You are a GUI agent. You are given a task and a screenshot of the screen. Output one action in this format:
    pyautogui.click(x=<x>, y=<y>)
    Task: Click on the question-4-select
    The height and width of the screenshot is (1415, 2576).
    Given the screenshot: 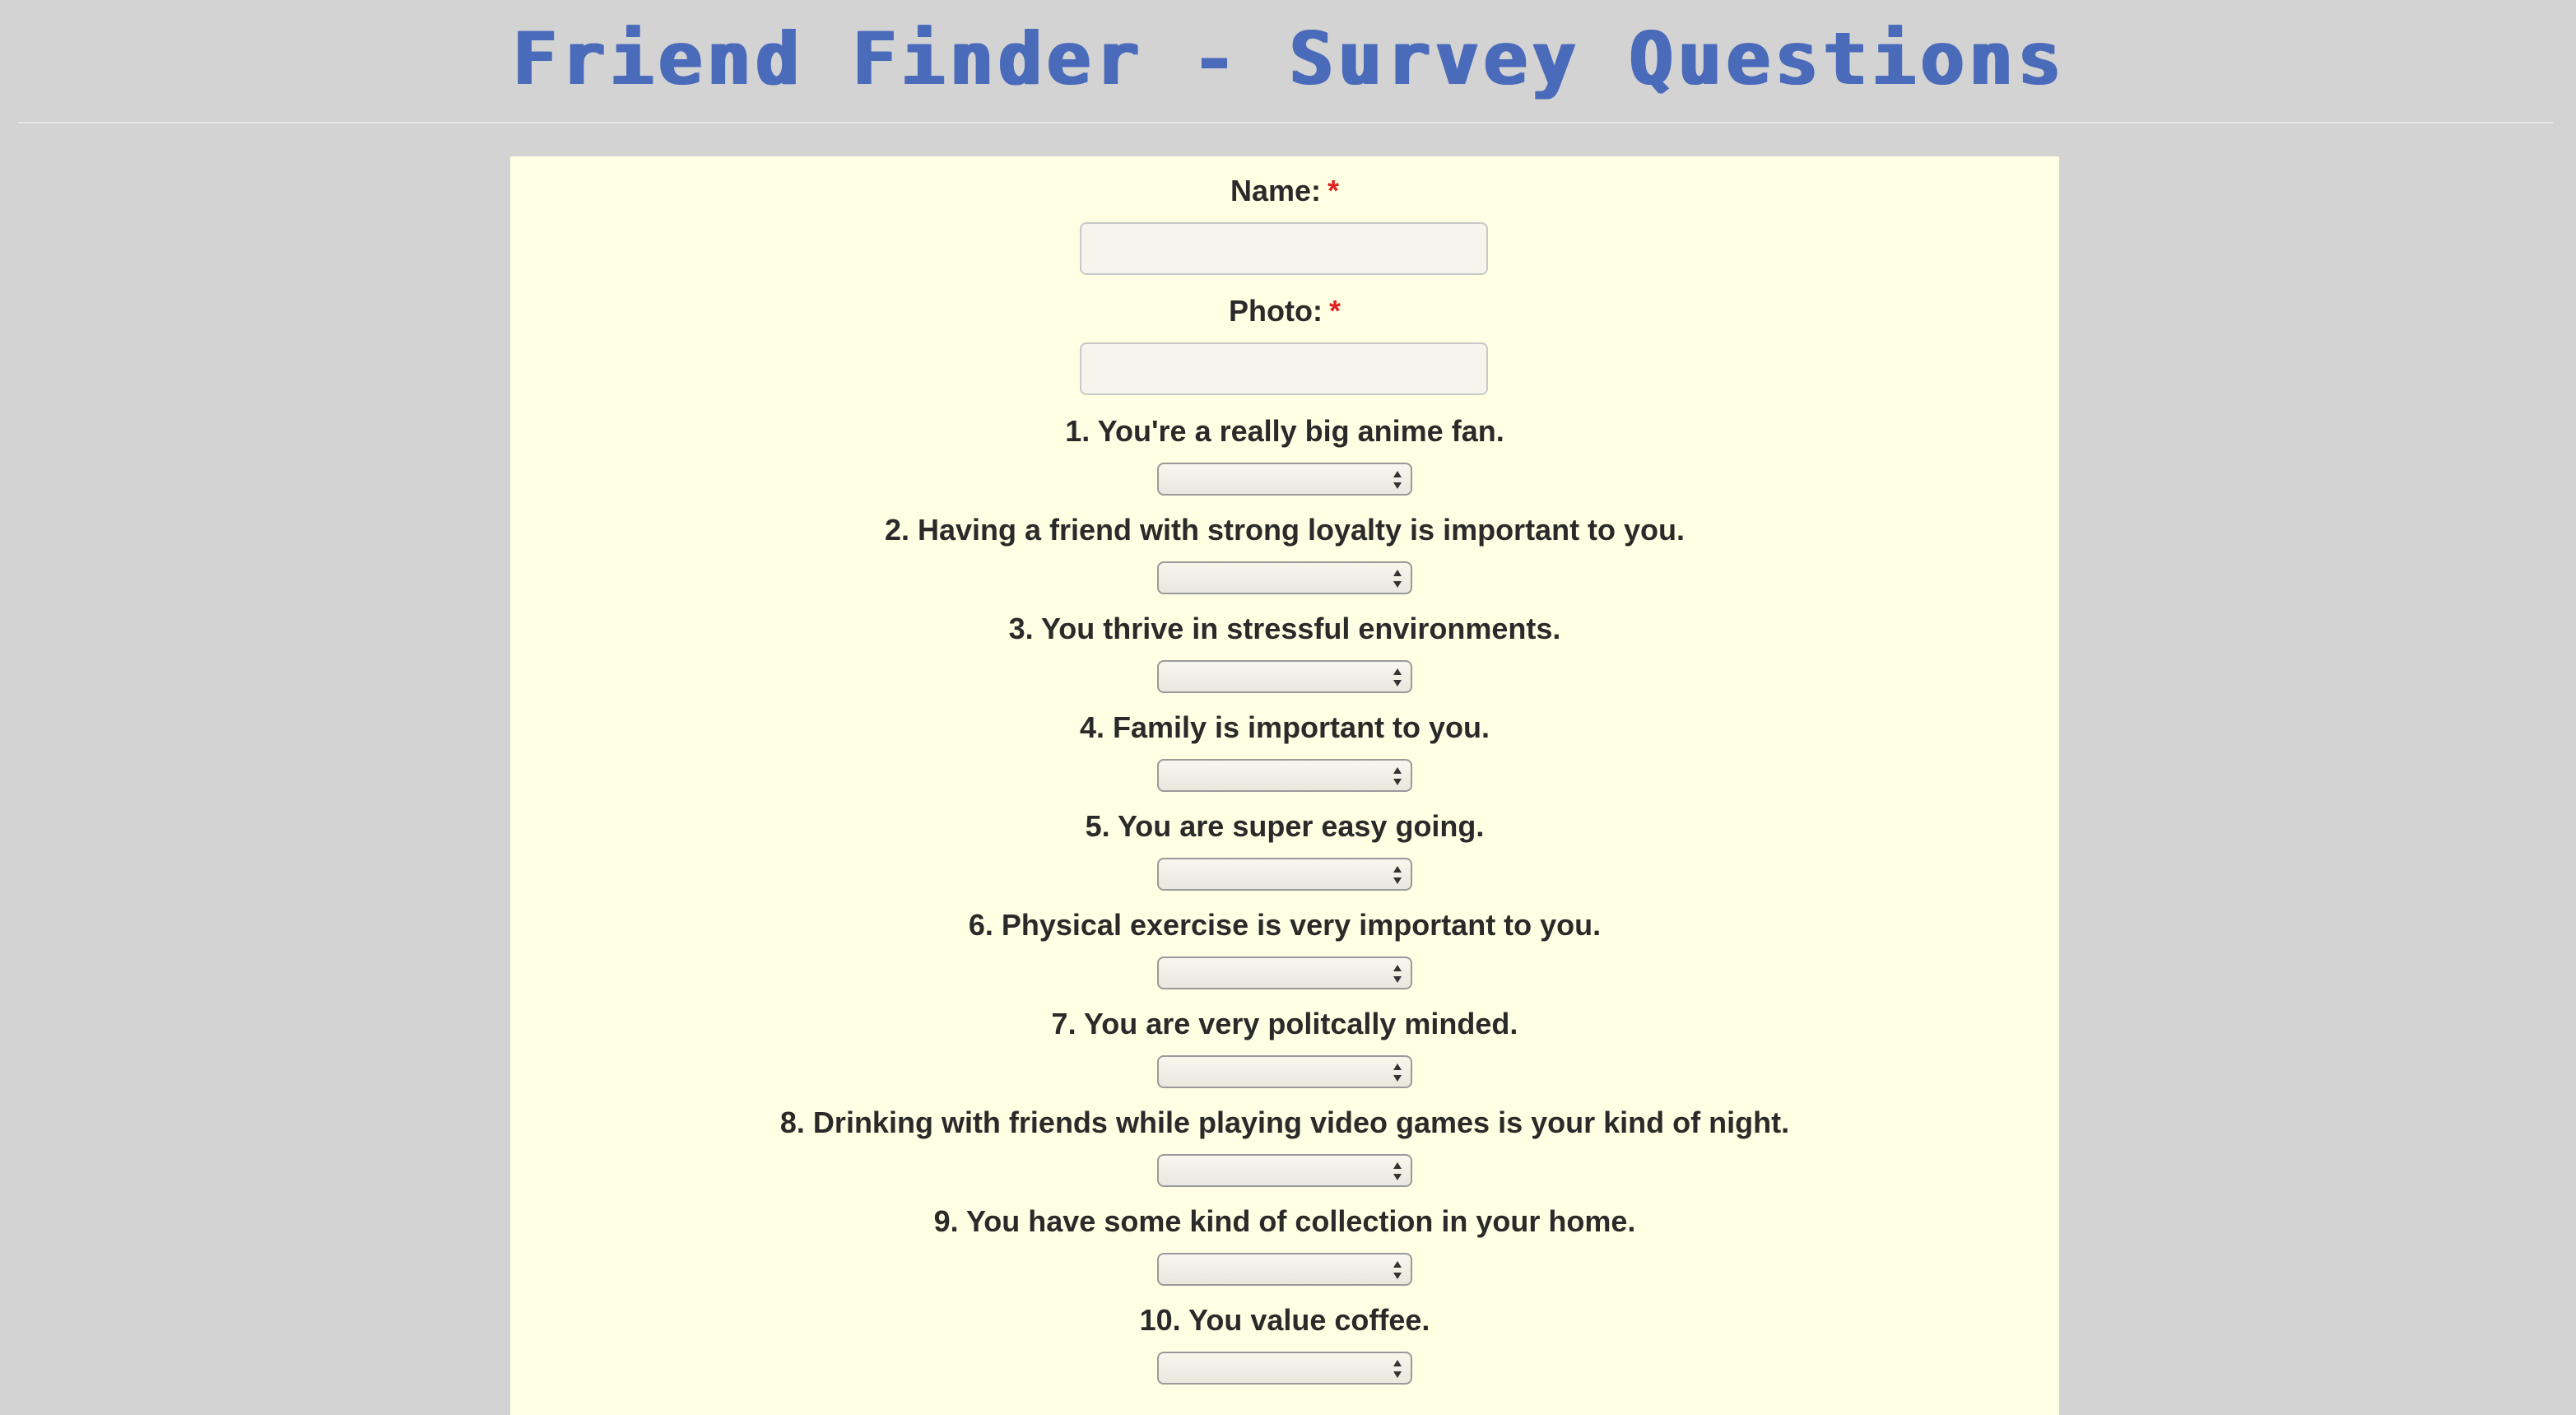 What is the action you would take?
    pyautogui.click(x=1284, y=775)
    